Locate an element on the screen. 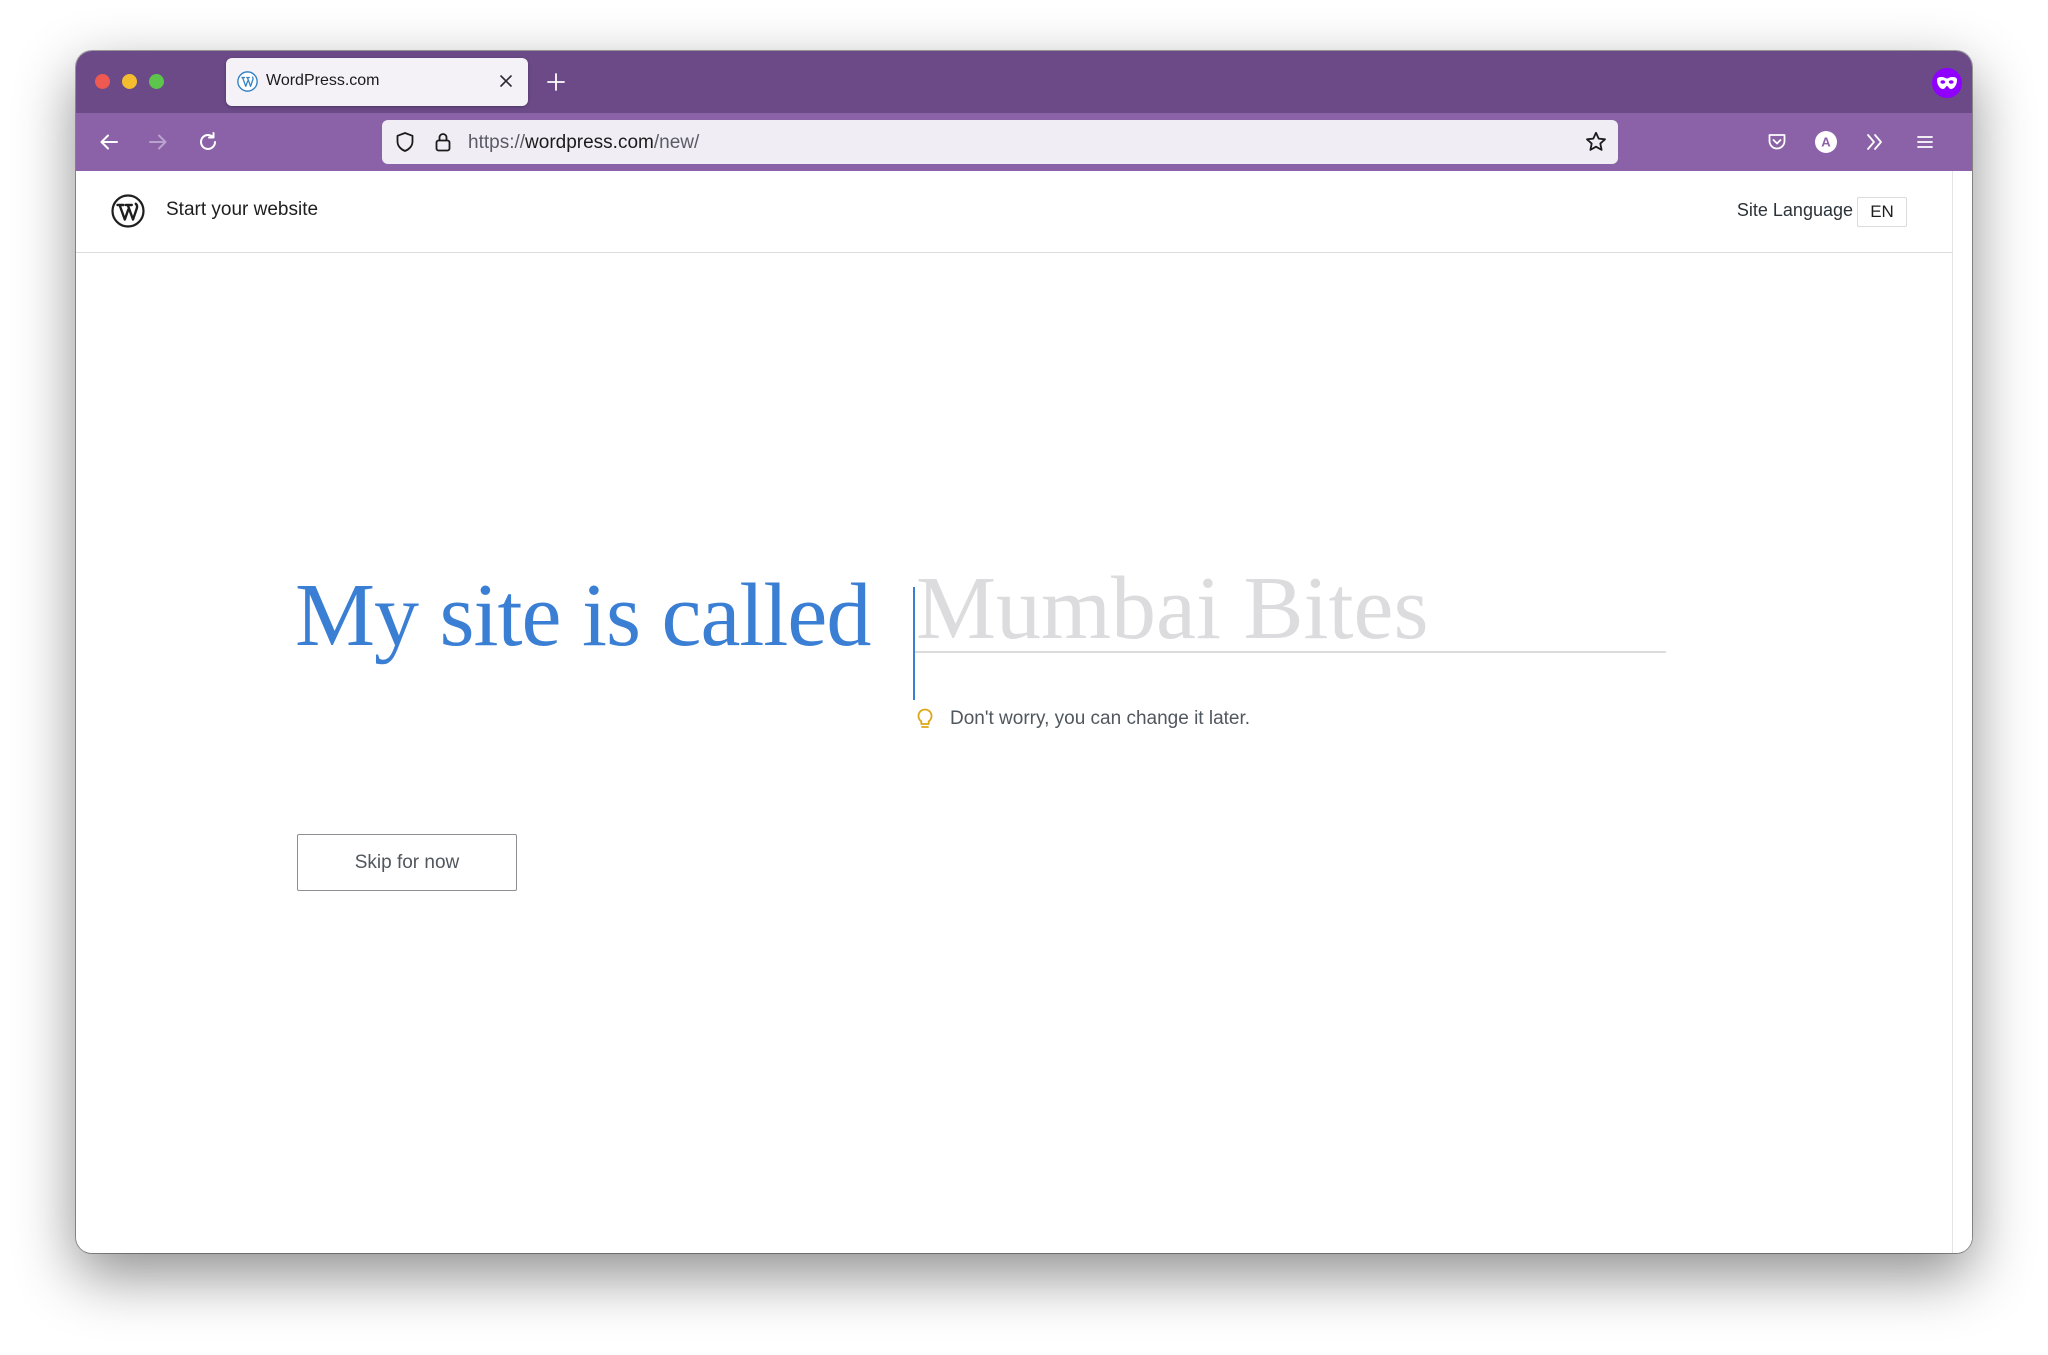 Image resolution: width=2048 pixels, height=1355 pixels. url-path: /new/ is located at coordinates (676, 142).